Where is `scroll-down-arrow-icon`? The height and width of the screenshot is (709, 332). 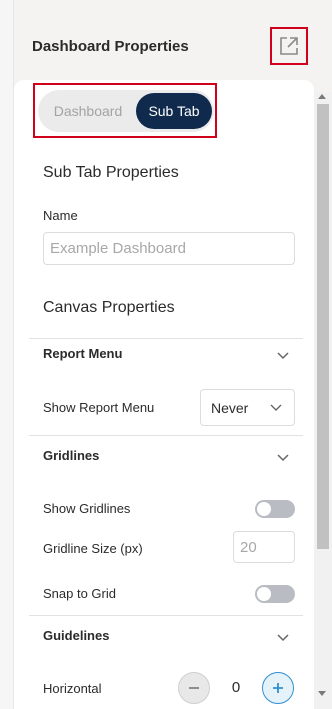 scroll-down-arrow-icon is located at coordinates (322, 693).